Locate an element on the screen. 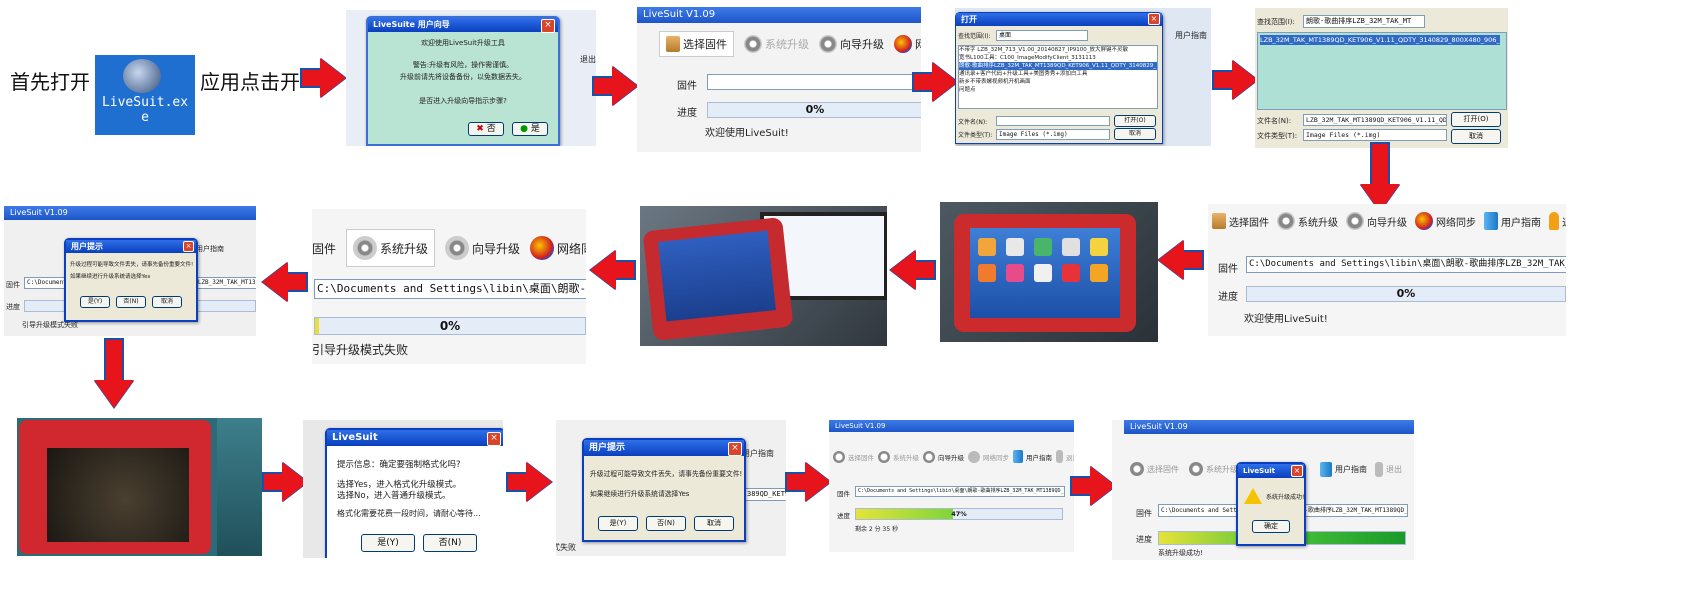  file-item: 新乡不带表螺视频机开机画面 is located at coordinates (1058, 82).